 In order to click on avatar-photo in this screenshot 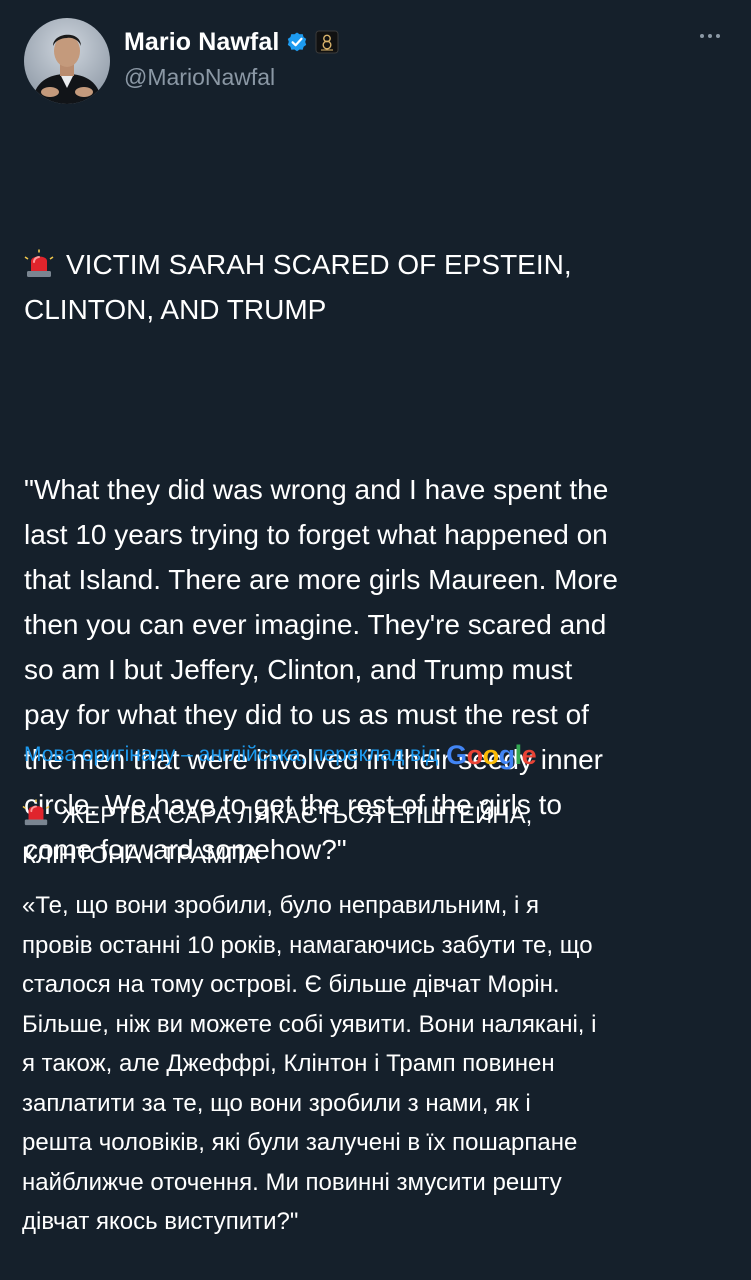, I will do `click(67, 61)`.